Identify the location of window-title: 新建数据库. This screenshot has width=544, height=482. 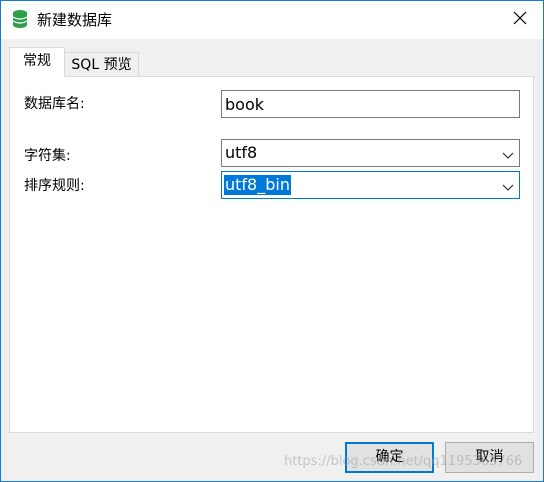
(75, 20).